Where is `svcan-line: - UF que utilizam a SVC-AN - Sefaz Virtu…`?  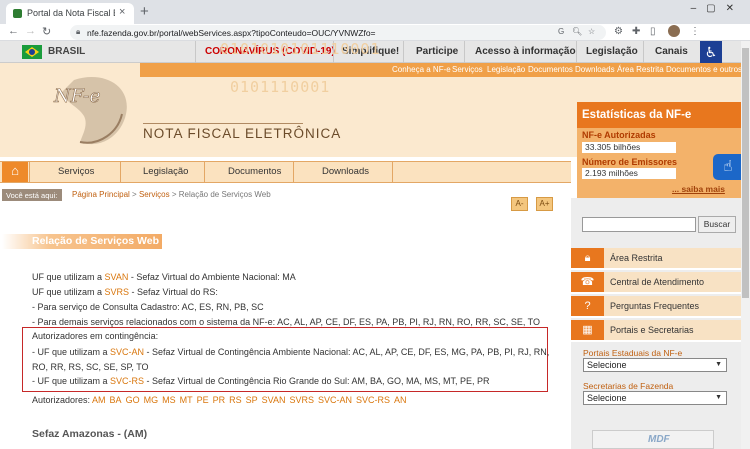 svcan-line: - UF que utilizam a SVC-AN - Sefaz Virtu… is located at coordinates (291, 352).